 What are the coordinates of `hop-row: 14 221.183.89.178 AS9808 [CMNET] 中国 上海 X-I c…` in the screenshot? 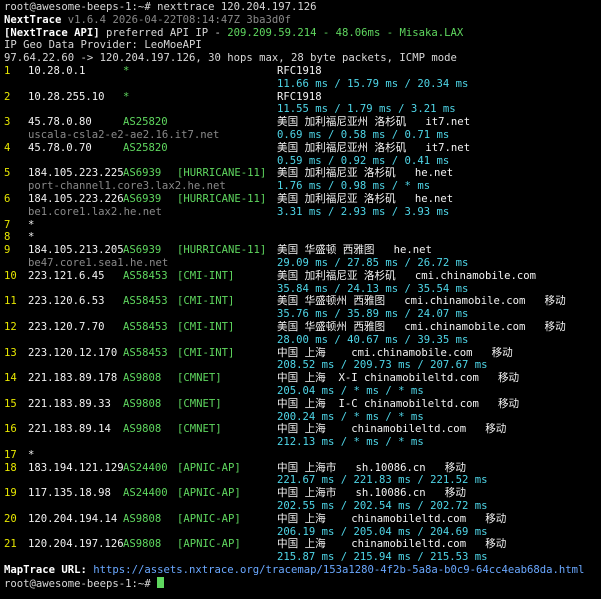 It's located at (302, 378).